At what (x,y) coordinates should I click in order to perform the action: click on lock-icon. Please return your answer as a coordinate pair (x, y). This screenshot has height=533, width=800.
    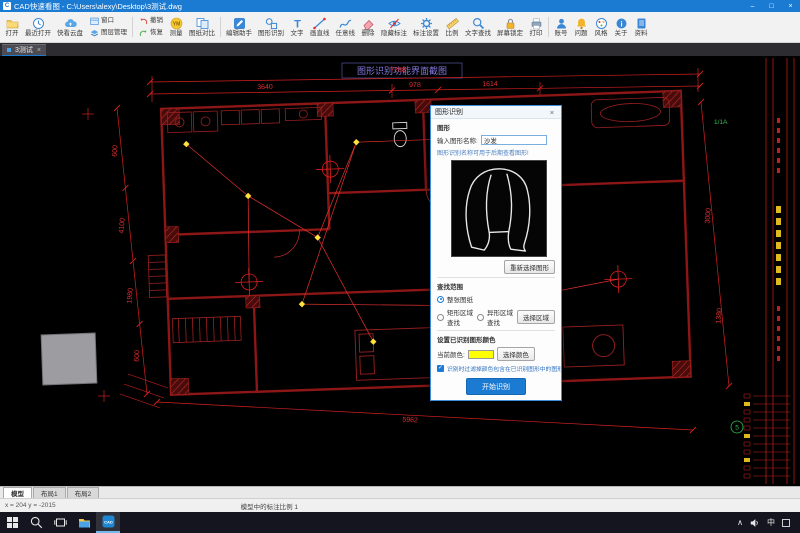
    Looking at the image, I should click on (510, 23).